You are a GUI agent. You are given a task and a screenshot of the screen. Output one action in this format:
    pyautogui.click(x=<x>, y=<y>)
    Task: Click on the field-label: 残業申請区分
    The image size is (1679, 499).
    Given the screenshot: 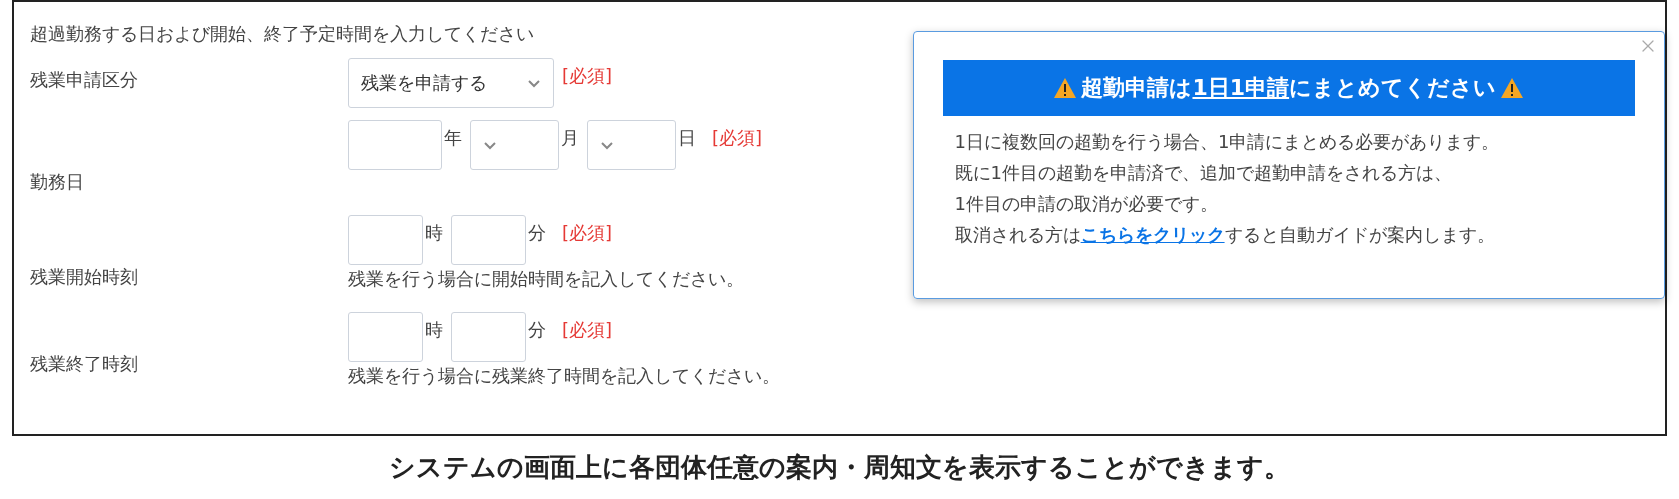 What is the action you would take?
    pyautogui.click(x=84, y=80)
    